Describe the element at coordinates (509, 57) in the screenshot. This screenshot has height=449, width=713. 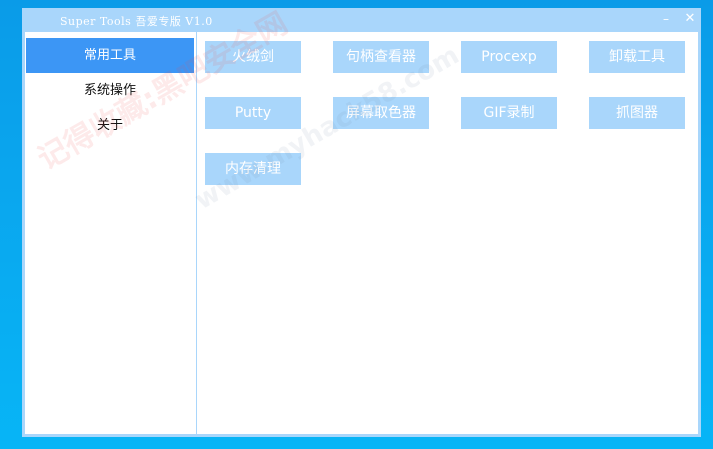
I see `tool-button-procexp: Procexp` at that location.